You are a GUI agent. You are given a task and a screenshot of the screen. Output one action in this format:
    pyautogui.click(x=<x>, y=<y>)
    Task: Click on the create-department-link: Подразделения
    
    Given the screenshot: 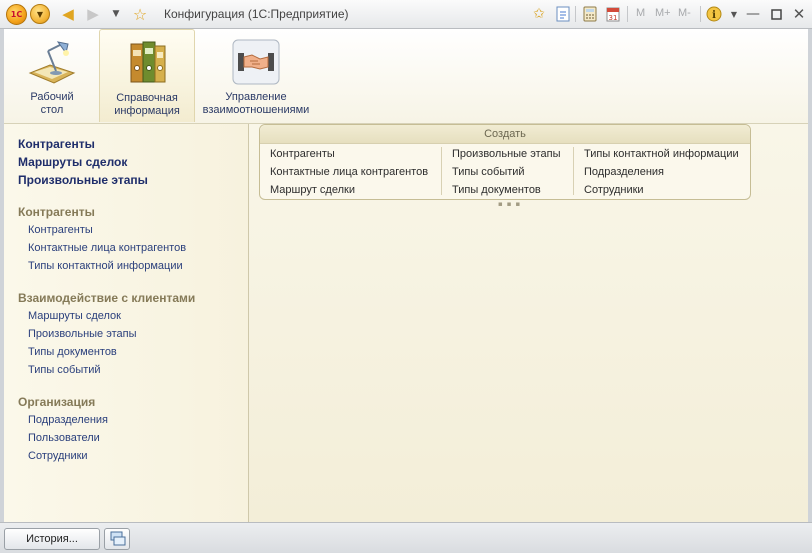 What is the action you would take?
    pyautogui.click(x=661, y=174)
    